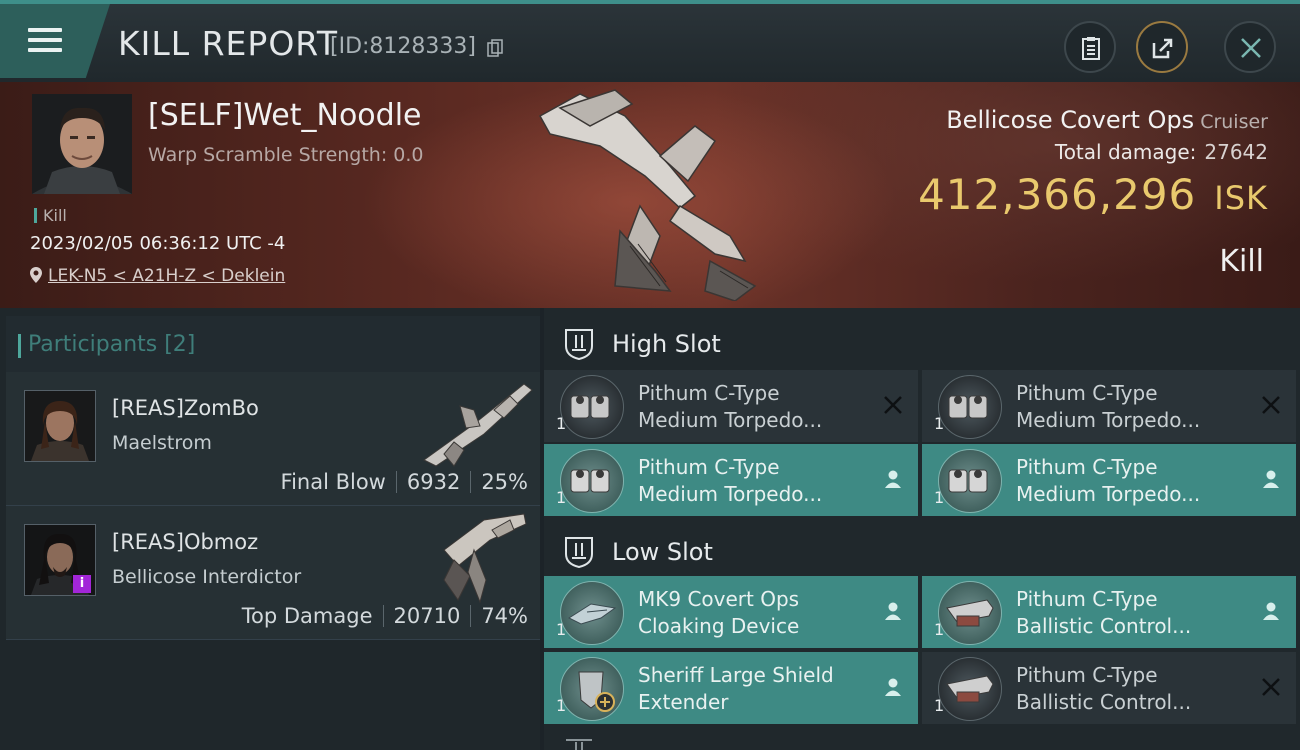 The height and width of the screenshot is (750, 1300). What do you see at coordinates (273, 439) in the screenshot?
I see `participant-row: [REAS]ZomBo Maelstrom Final Blow 6932 25%` at bounding box center [273, 439].